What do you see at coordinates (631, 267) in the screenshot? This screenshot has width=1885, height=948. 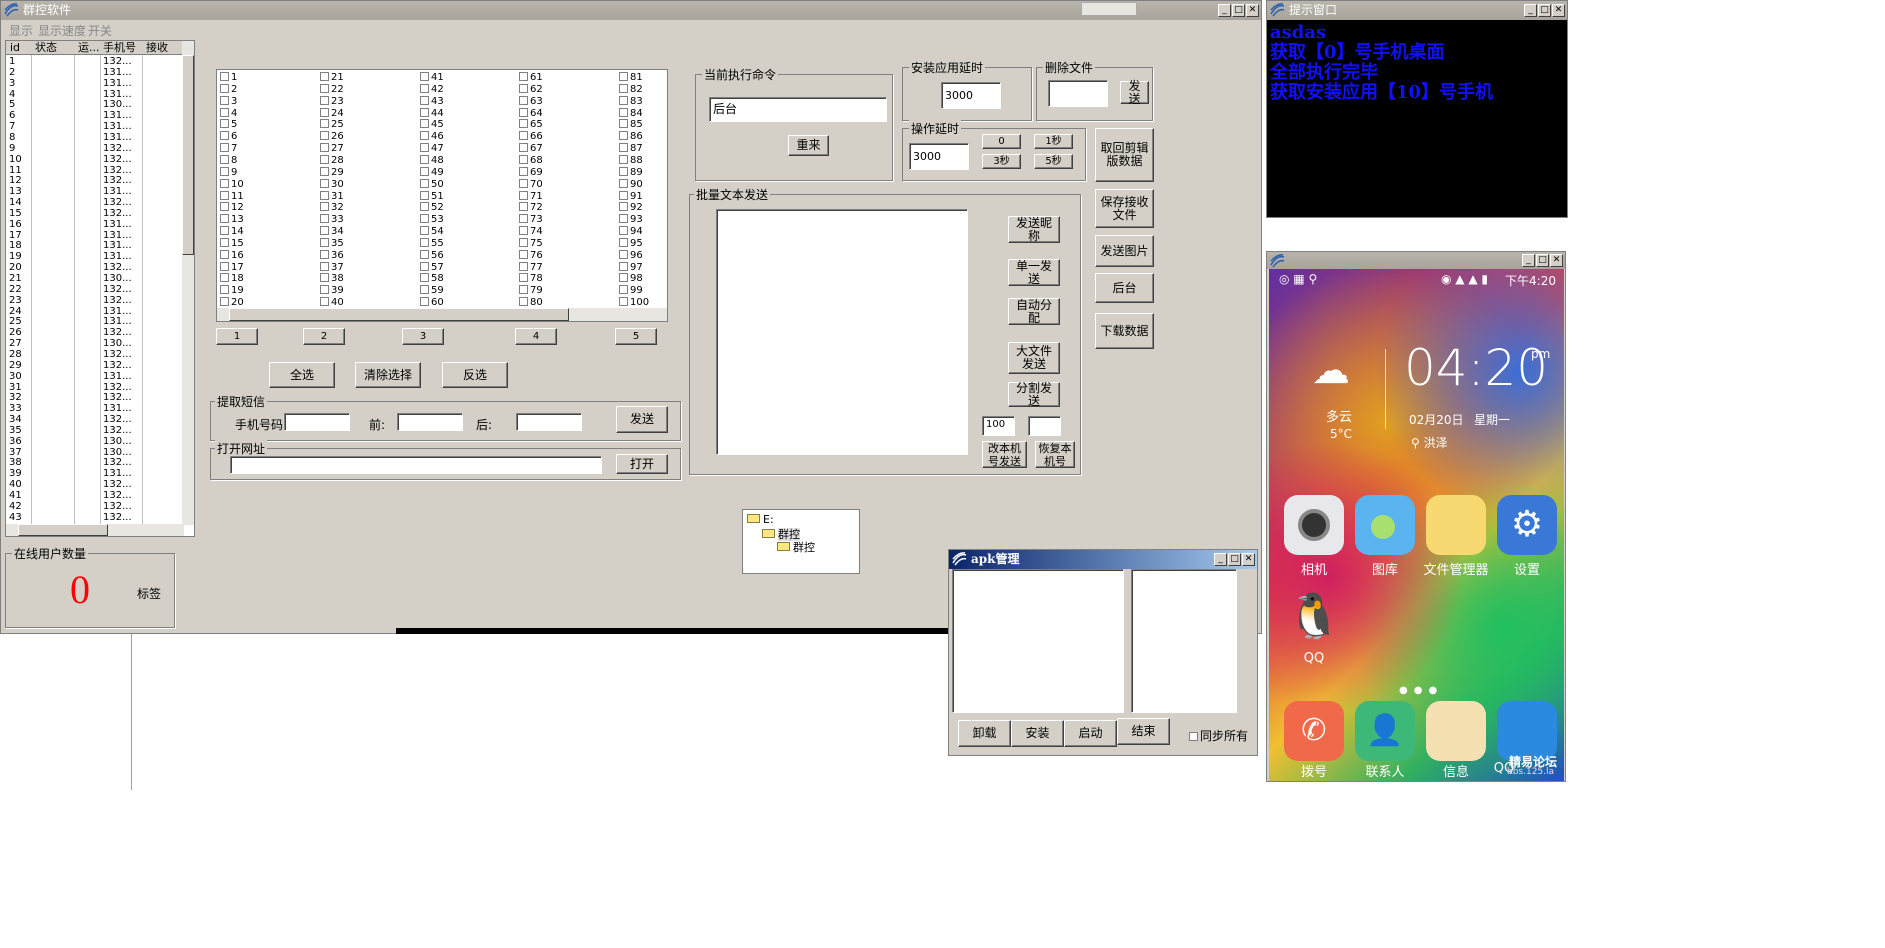 I see `phone-checkbox: 97` at bounding box center [631, 267].